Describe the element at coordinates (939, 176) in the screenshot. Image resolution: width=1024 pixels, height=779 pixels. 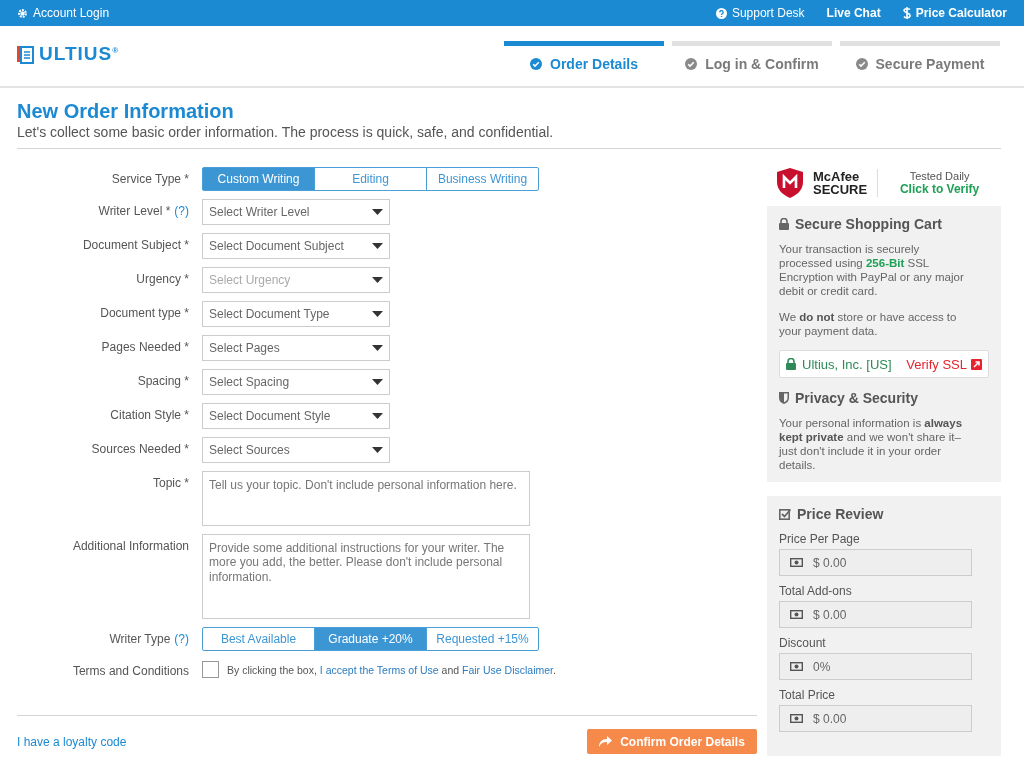
I see `tested-daily-text: Tested Daily` at that location.